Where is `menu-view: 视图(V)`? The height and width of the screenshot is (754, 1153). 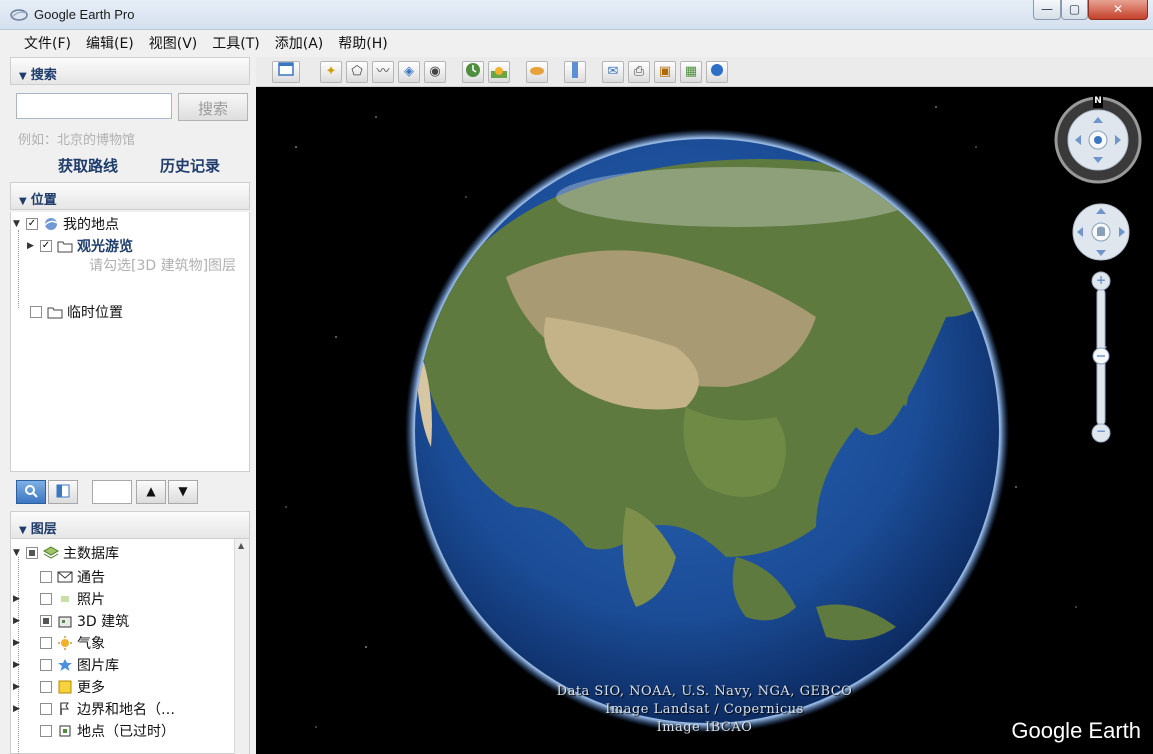
menu-view: 视图(V) is located at coordinates (177, 43).